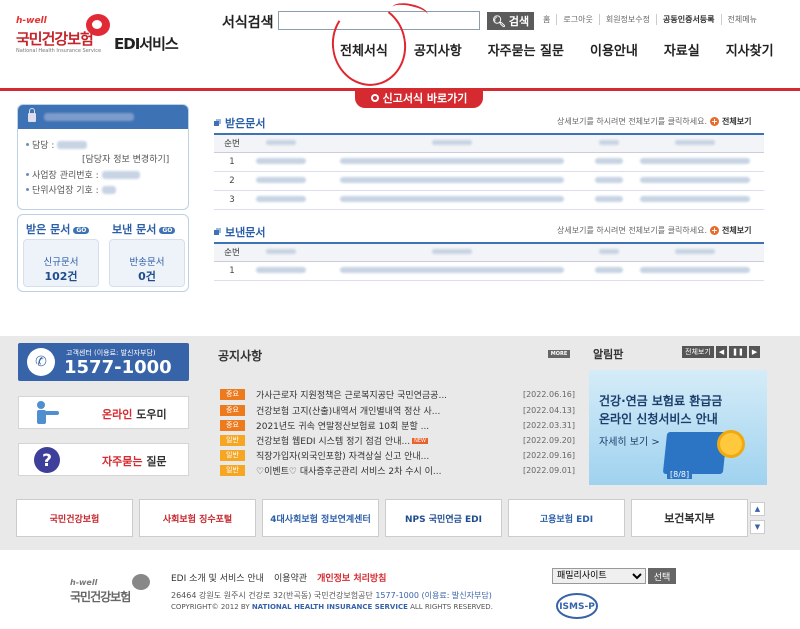 This screenshot has width=800, height=629. I want to click on footer-link-terms: 이용약관, so click(290, 577).